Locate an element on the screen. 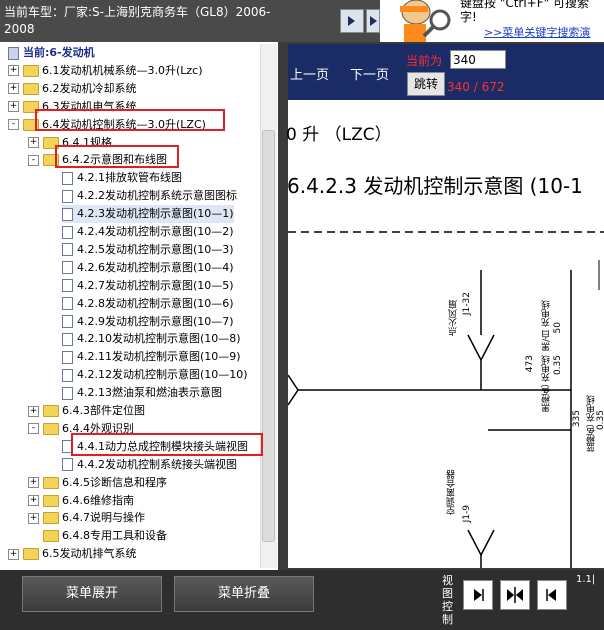 This screenshot has height=630, width=604. next-page-link: 下一页 is located at coordinates (369, 73).